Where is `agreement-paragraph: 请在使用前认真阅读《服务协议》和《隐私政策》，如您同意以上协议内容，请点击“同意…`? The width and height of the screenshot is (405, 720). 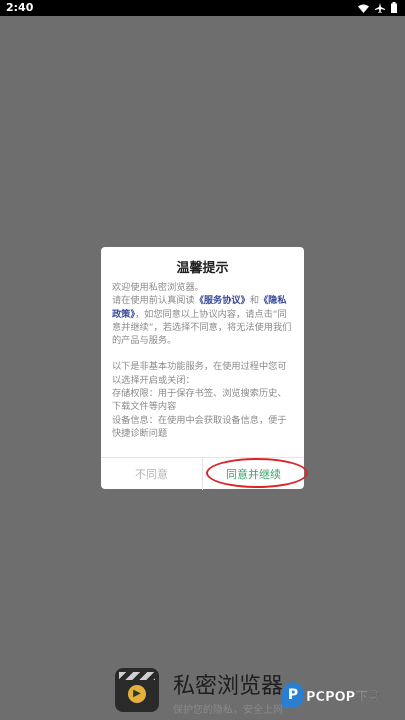 agreement-paragraph: 请在使用前认真阅读《服务协议》和《隐私政策》，如您同意以上协议内容，请点击“同意… is located at coordinates (203, 320).